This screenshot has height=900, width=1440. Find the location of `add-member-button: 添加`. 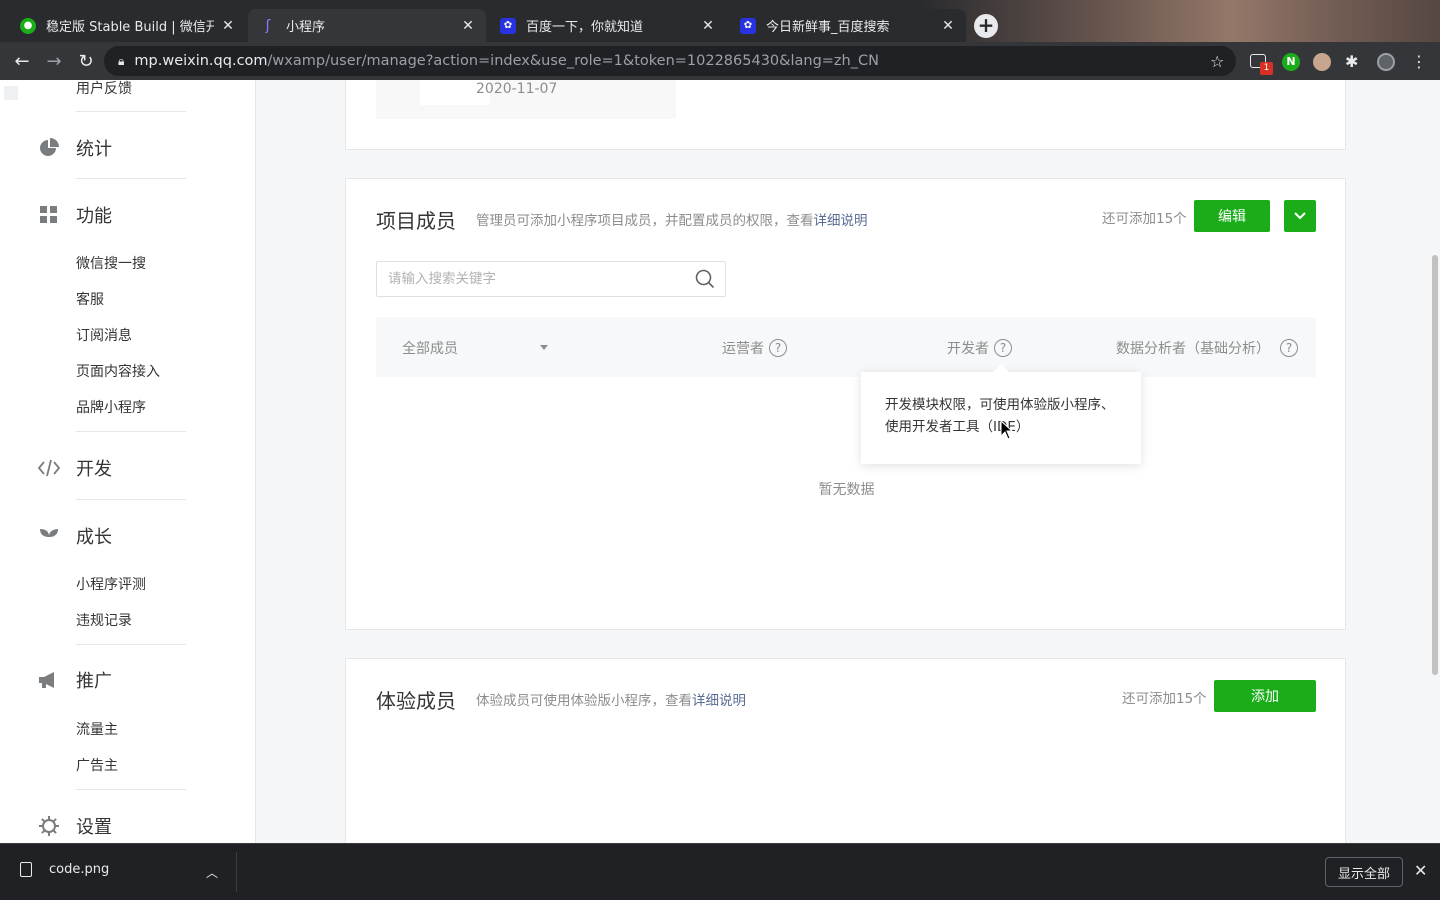

add-member-button: 添加 is located at coordinates (1265, 696).